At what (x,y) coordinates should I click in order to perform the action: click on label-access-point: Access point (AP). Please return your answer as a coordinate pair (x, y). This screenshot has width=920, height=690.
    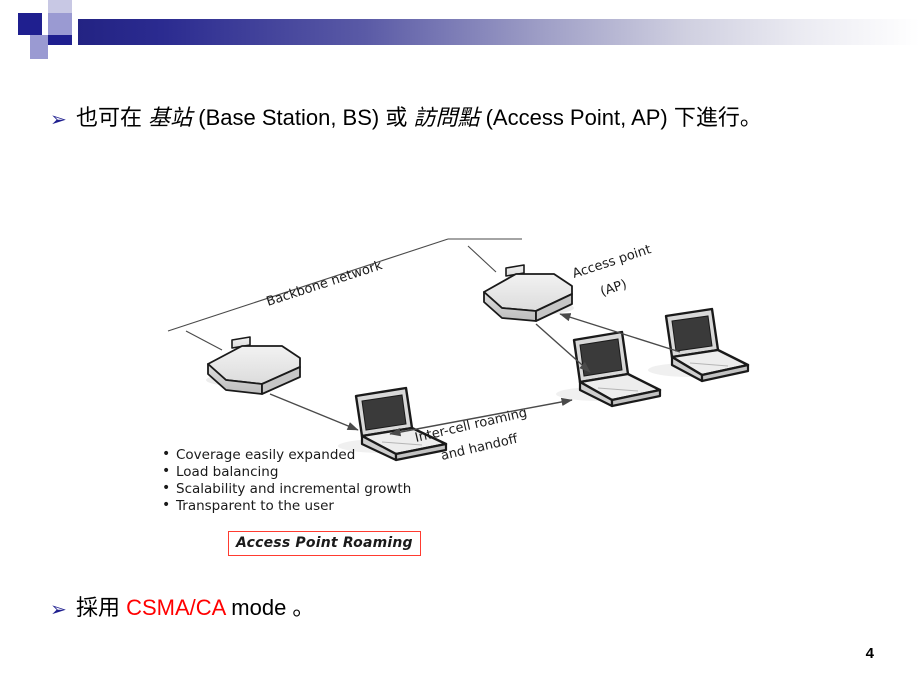
    Looking at the image, I should click on (612, 271).